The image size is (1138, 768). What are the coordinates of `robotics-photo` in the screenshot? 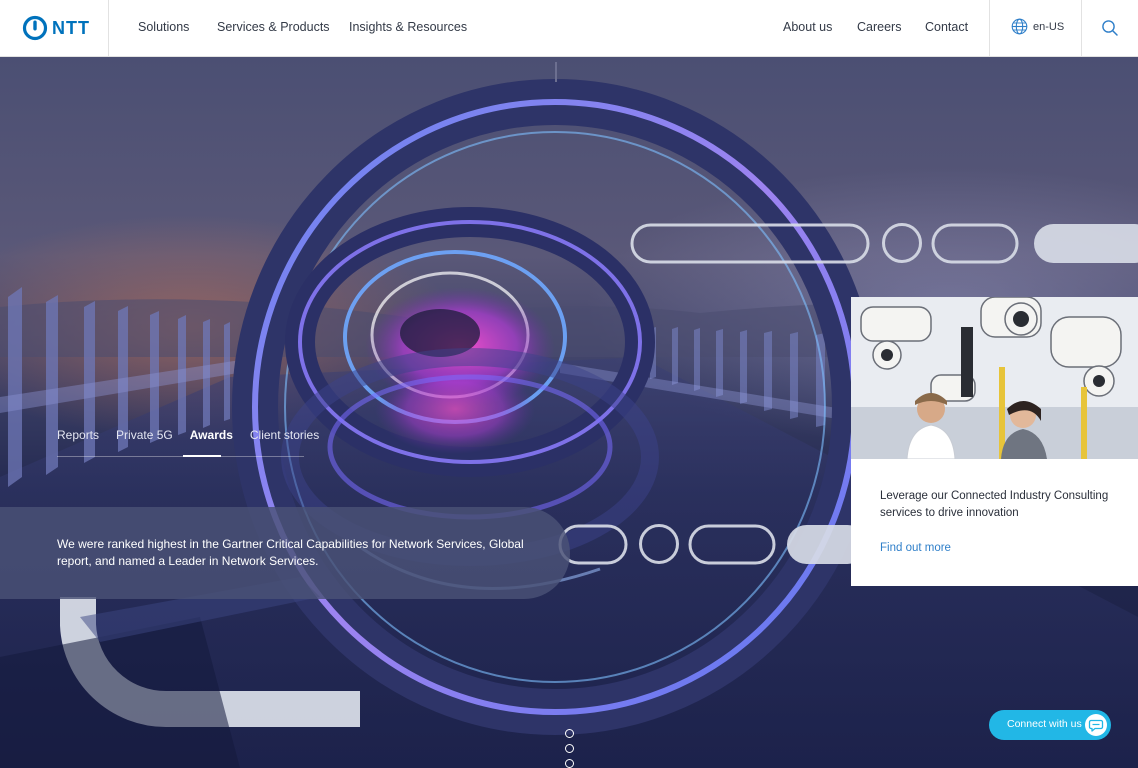 It's located at (994, 378).